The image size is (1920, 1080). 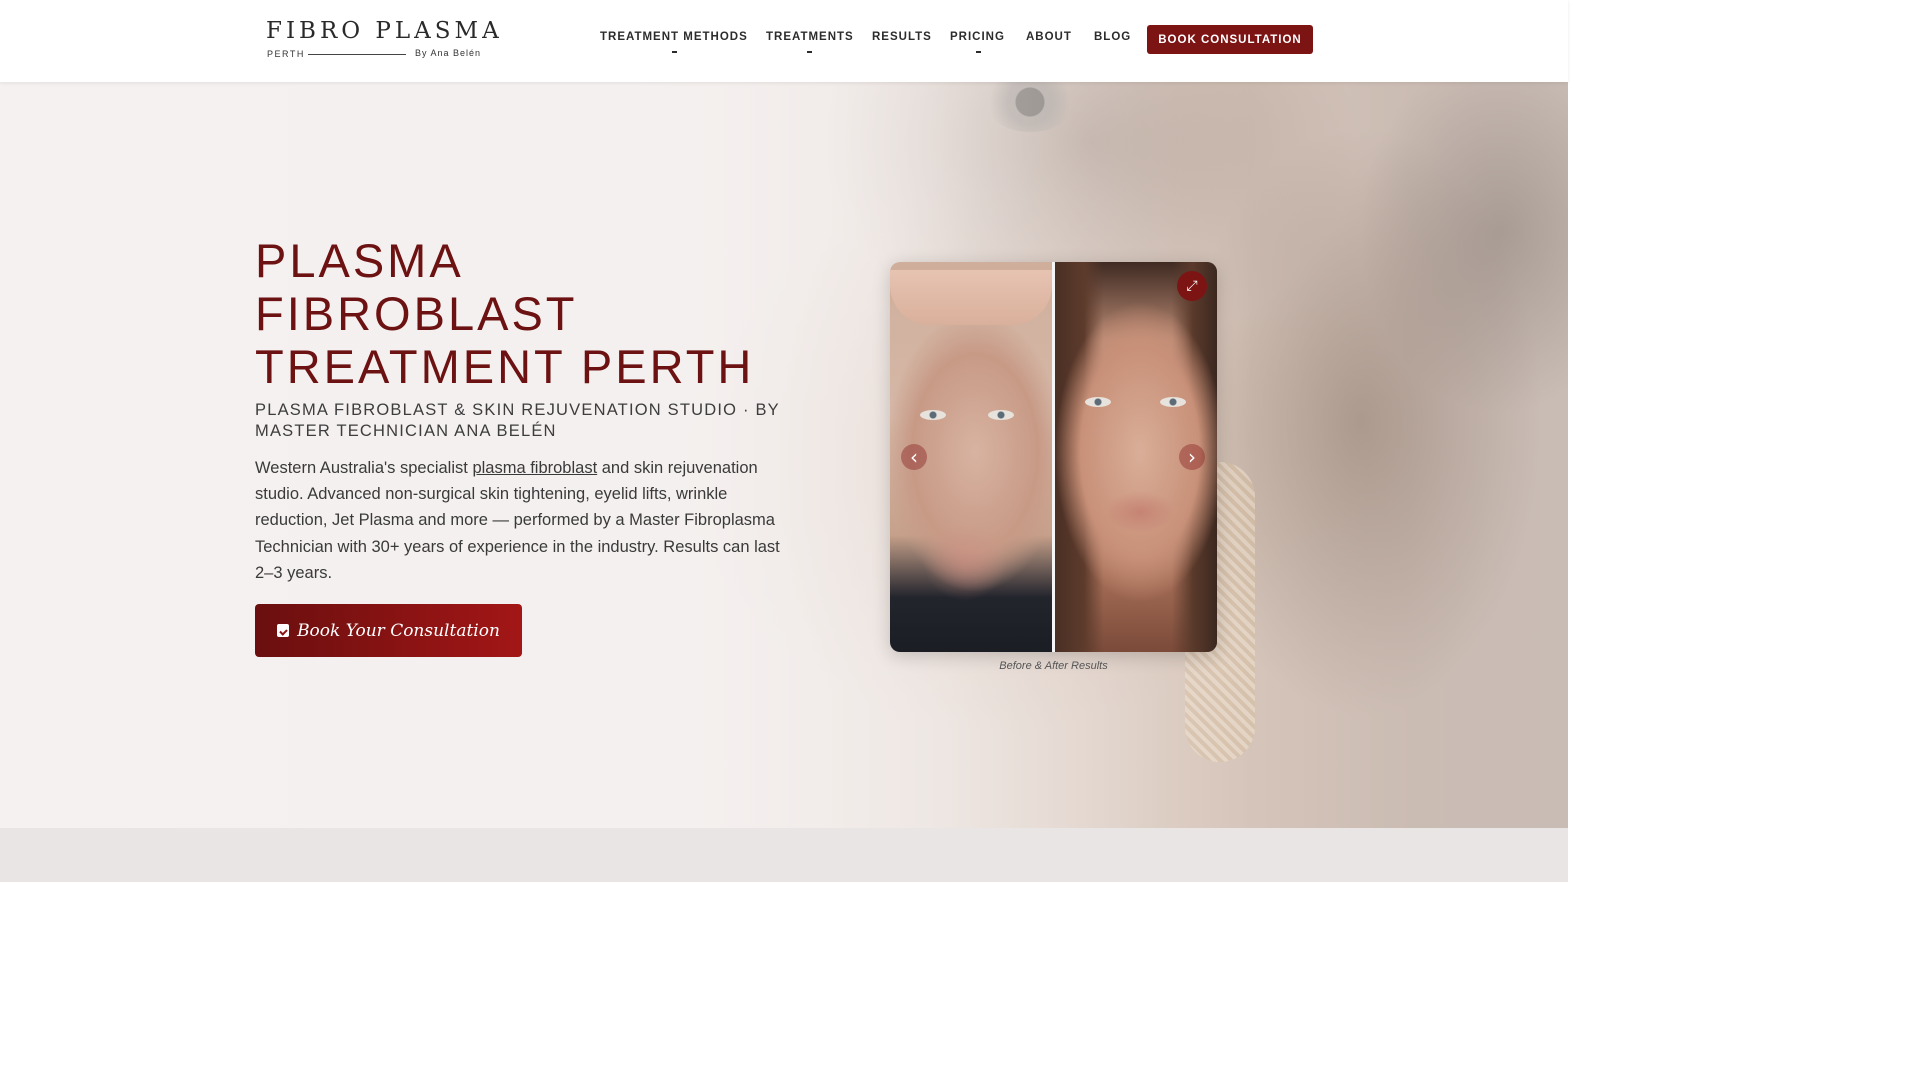 I want to click on plasma-fibroblast-link: plasma fibroblast, so click(x=534, y=468).